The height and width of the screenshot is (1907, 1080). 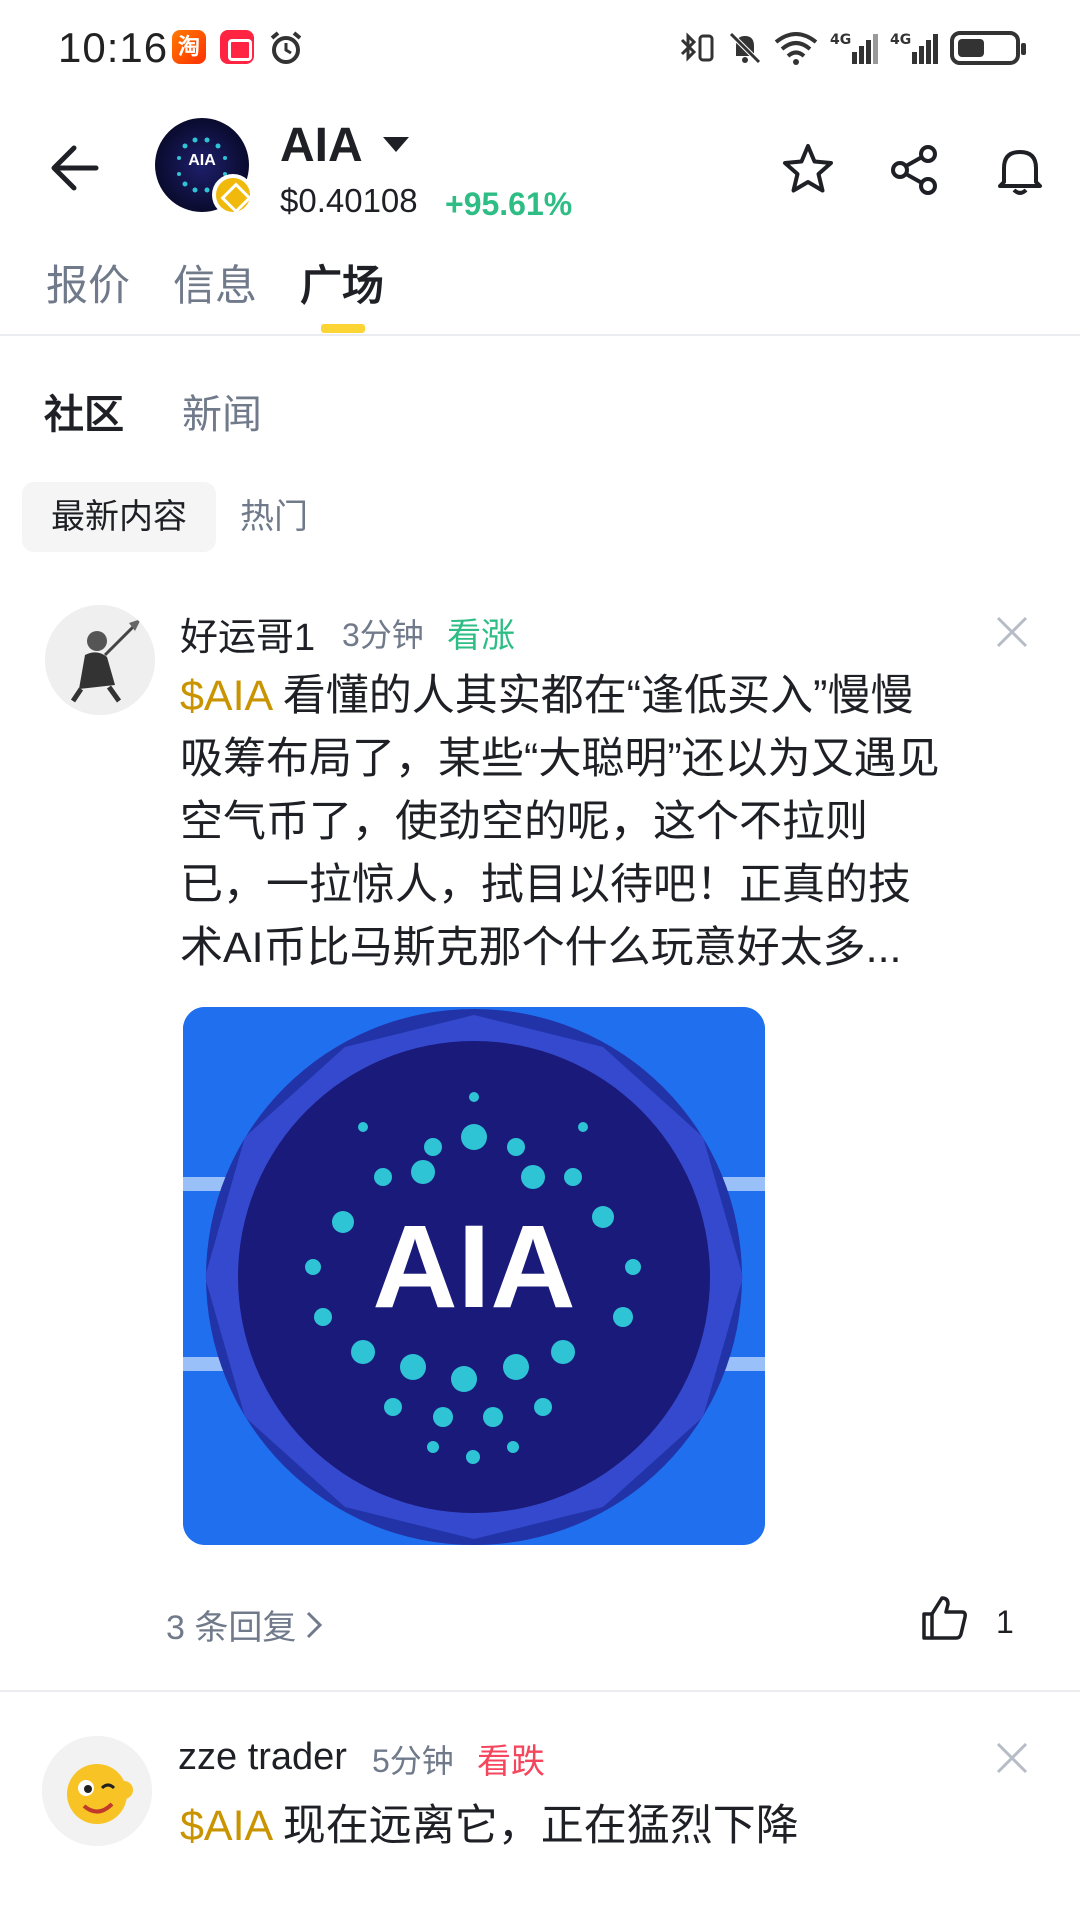 I want to click on share-icon, so click(x=914, y=170).